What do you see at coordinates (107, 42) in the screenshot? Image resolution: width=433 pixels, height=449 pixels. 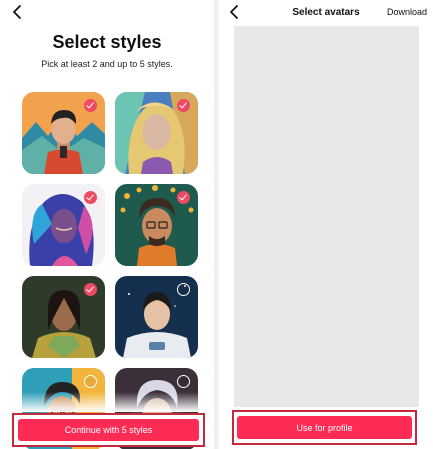 I see `page-title: Select styles` at bounding box center [107, 42].